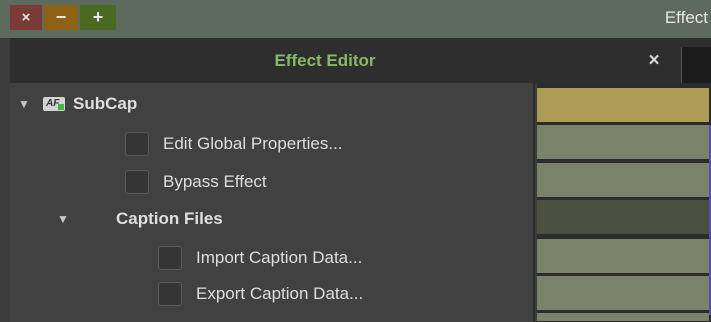 Image resolution: width=711 pixels, height=322 pixels. I want to click on export-caption-data-checkbox, so click(170, 293).